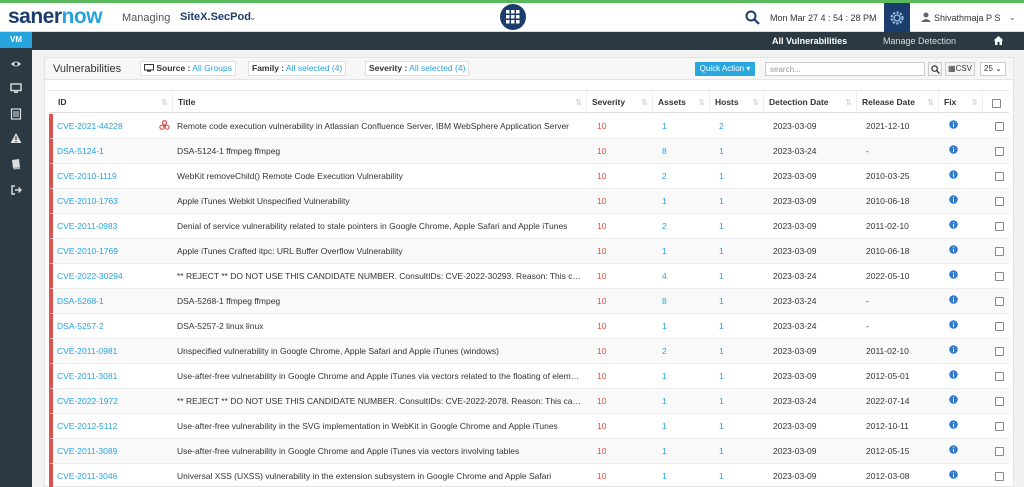 The height and width of the screenshot is (487, 1024). I want to click on apps-grid-button, so click(513, 17).